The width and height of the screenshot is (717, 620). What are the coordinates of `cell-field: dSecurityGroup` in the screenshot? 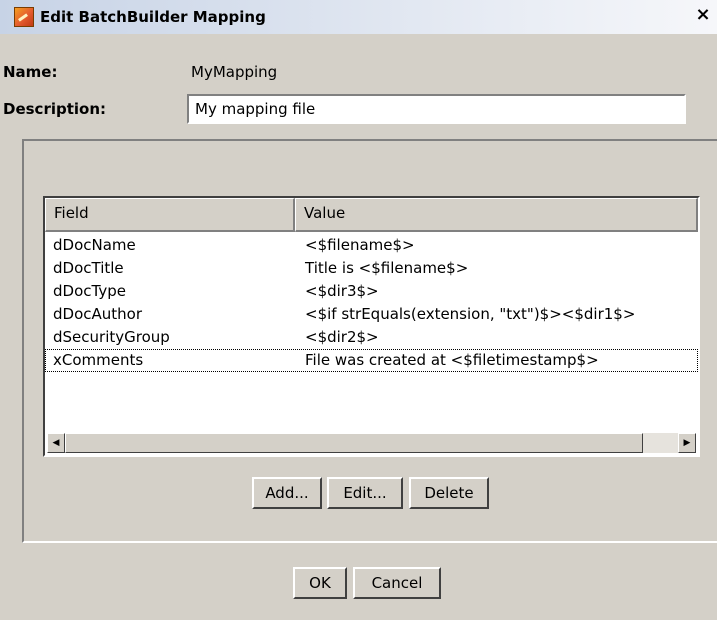 It's located at (111, 337).